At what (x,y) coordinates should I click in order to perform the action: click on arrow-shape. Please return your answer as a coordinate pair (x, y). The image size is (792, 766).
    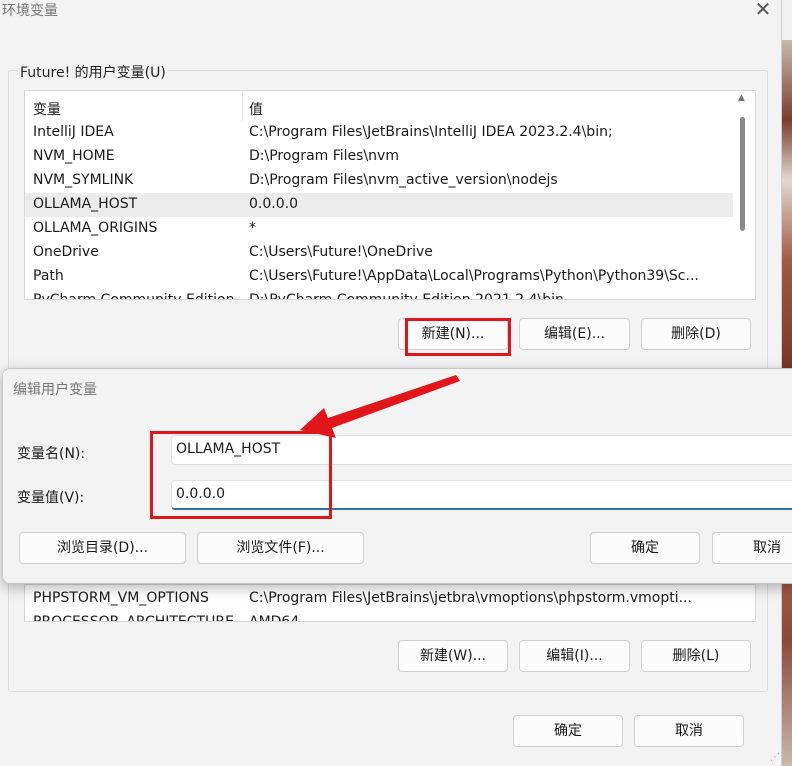
    Looking at the image, I should click on (380, 406).